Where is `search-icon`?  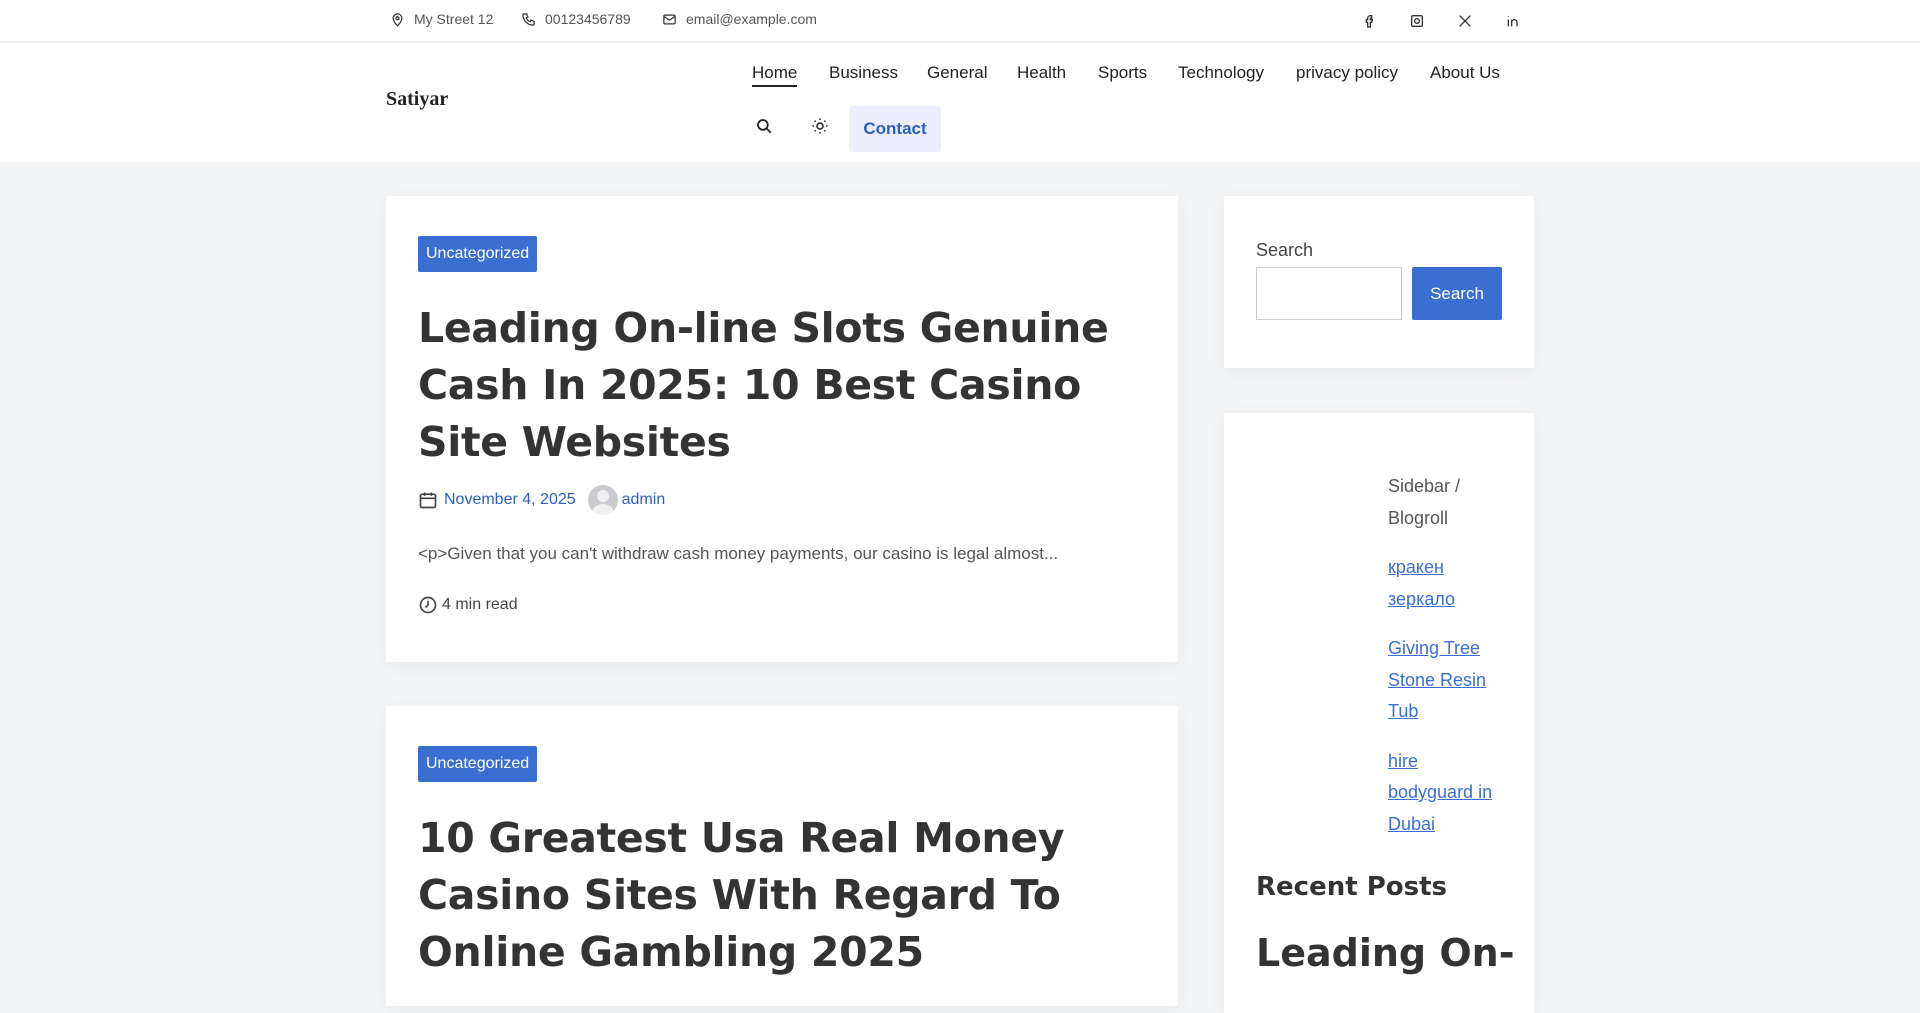
search-icon is located at coordinates (764, 126).